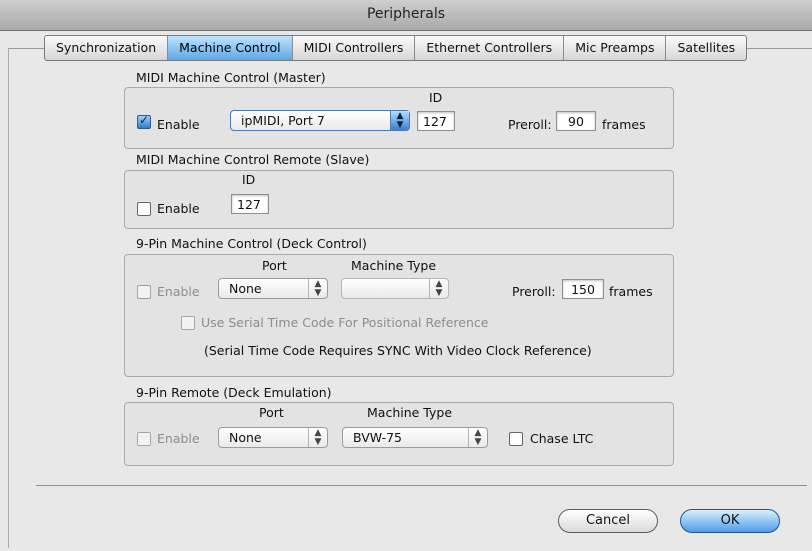  Describe the element at coordinates (251, 243) in the screenshot. I see `ninepin-title: 9-Pin Machine Control (Deck Control)` at that location.